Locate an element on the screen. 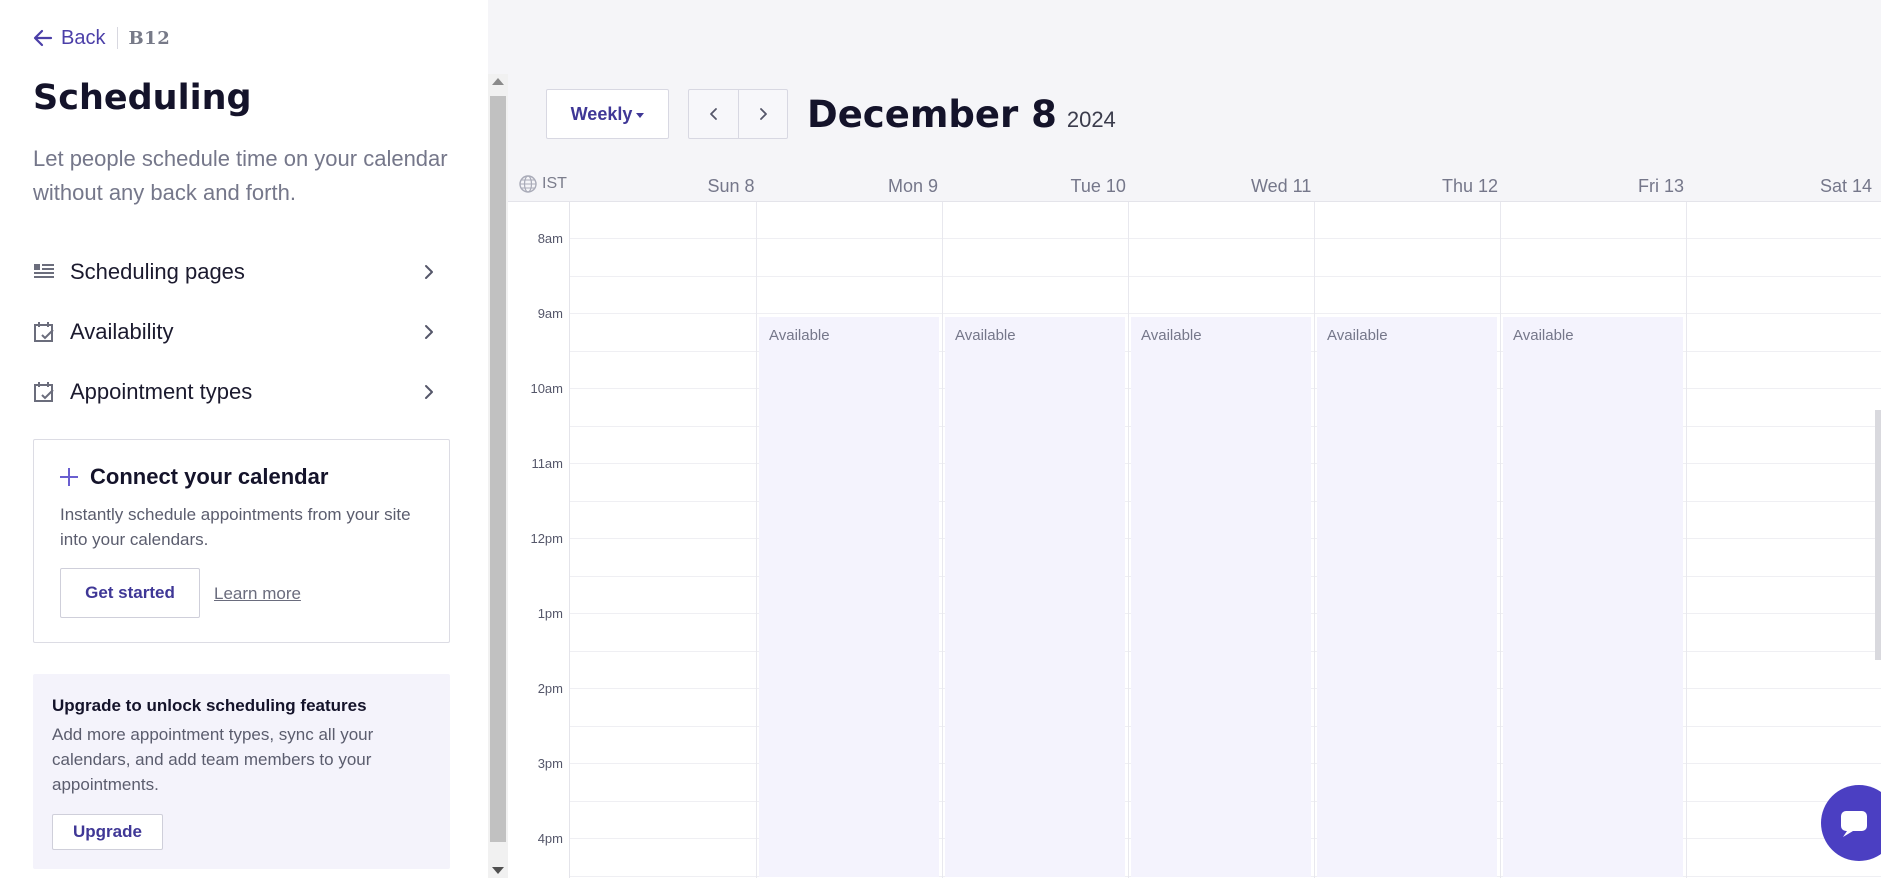  upgrade-button: Upgrade is located at coordinates (107, 832).